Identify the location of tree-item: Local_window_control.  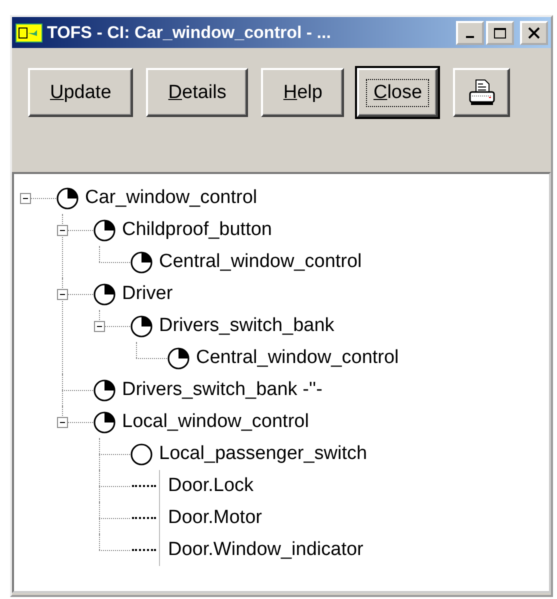
(215, 422).